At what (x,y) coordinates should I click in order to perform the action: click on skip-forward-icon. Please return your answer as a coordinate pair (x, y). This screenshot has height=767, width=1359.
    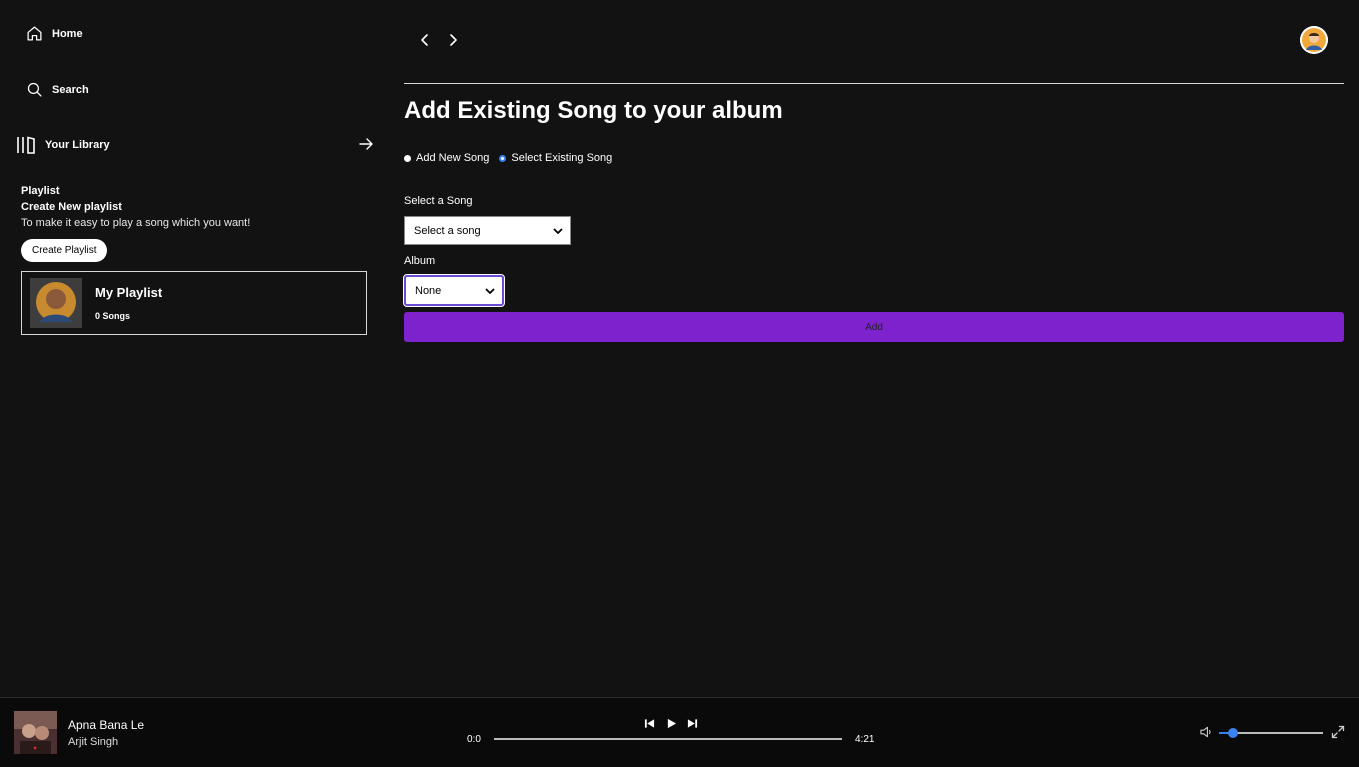
    Looking at the image, I should click on (692, 723).